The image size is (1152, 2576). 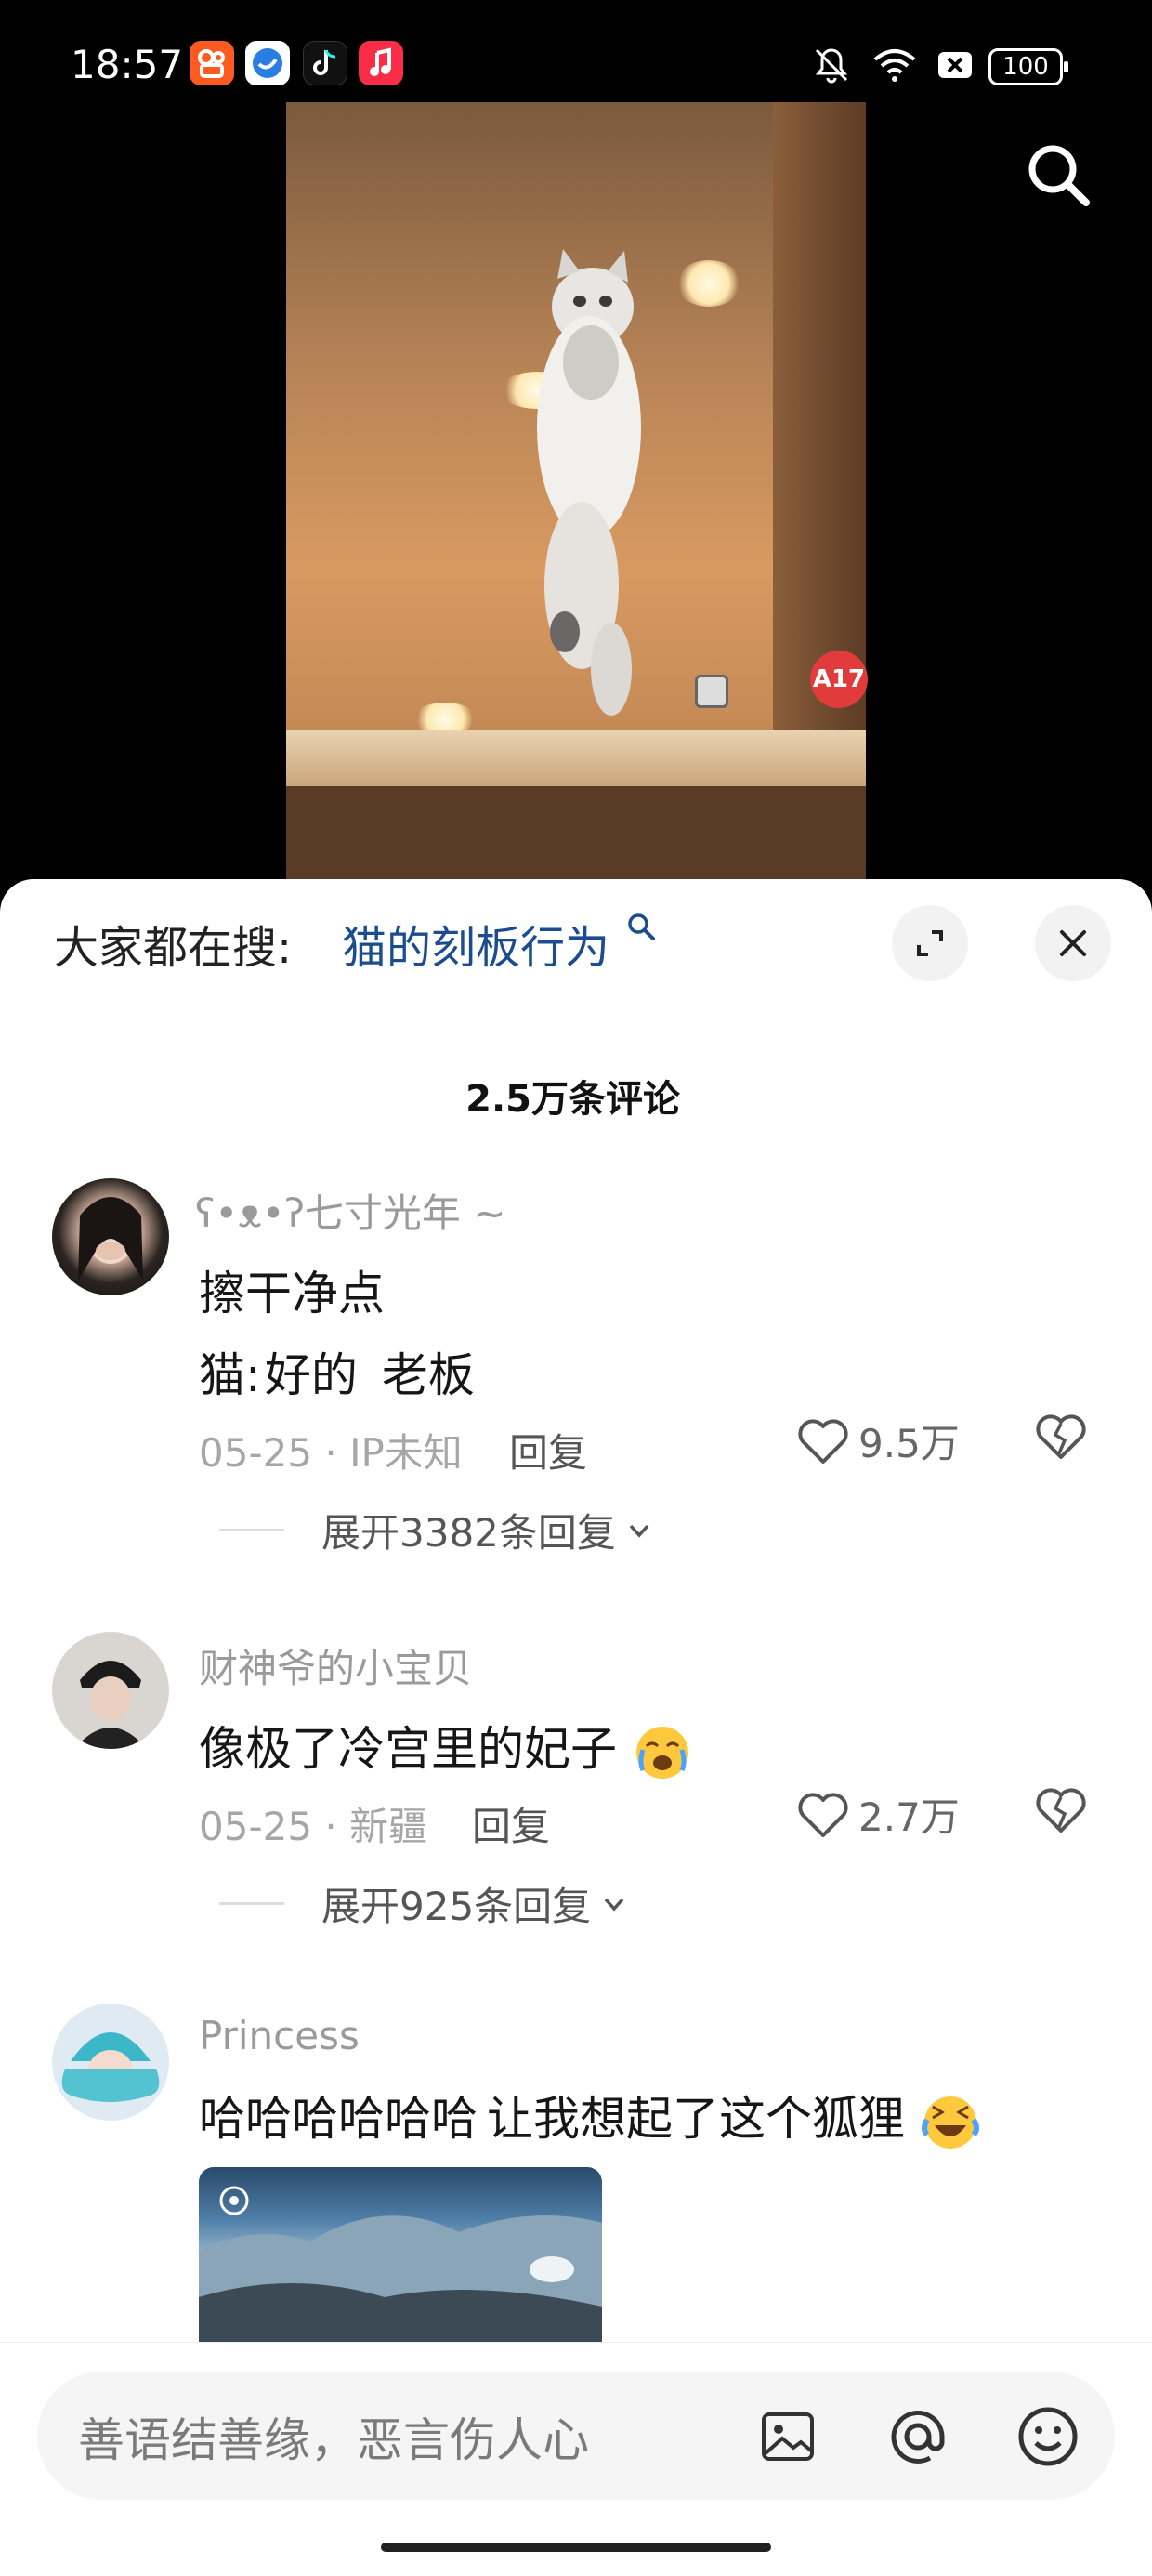 I want to click on image-icon, so click(x=788, y=2436).